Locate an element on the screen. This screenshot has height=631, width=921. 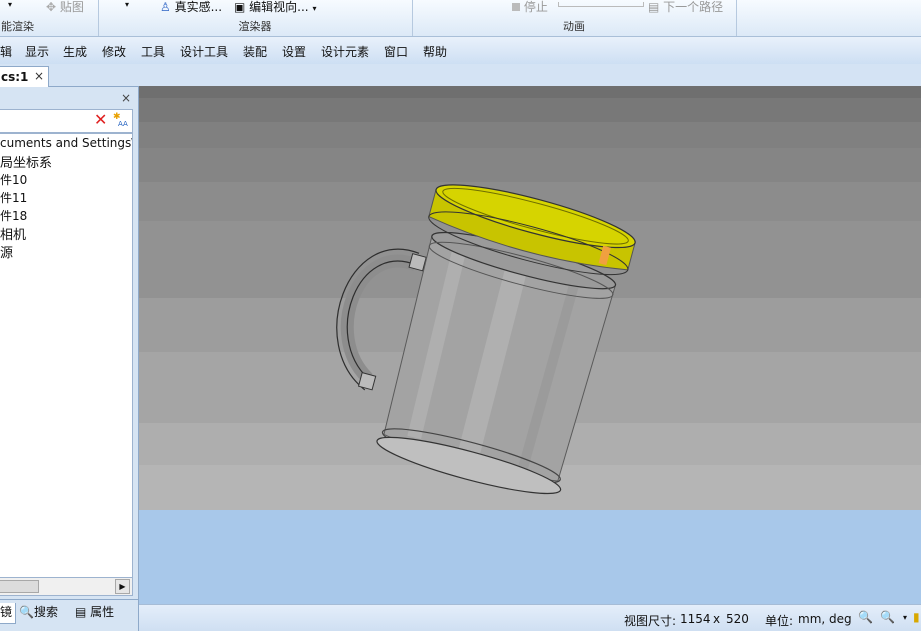
red-x-icon: ✕ is located at coordinates (100, 120).